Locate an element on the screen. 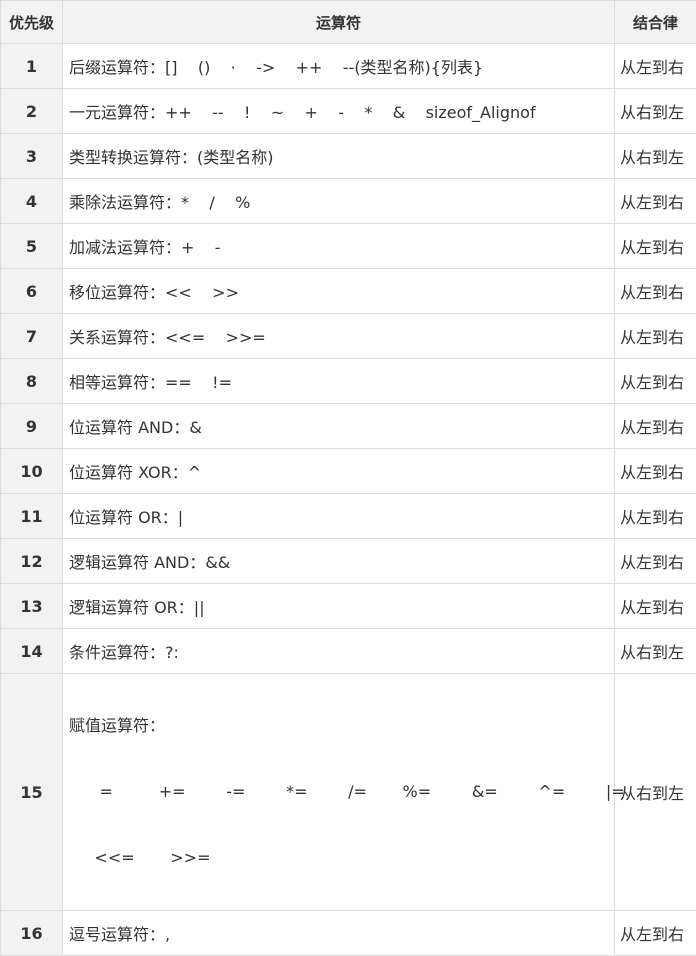  table-row: 16 逗号运算符：, 从左到右 is located at coordinates (348, 933).